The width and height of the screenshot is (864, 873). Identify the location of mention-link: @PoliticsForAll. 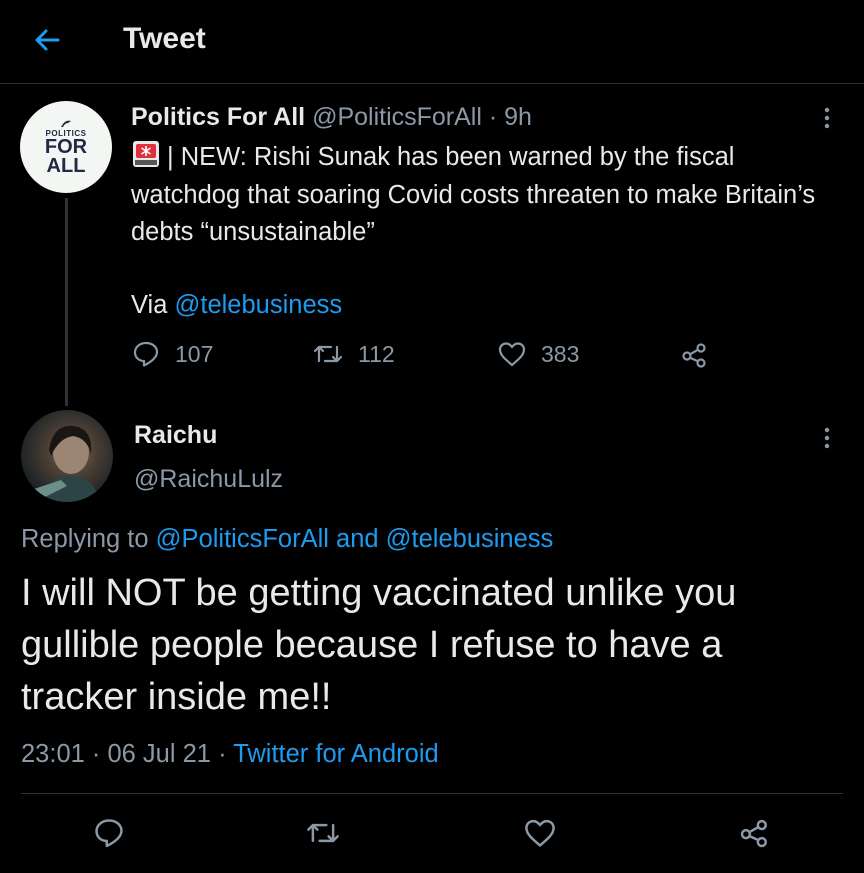
(242, 539).